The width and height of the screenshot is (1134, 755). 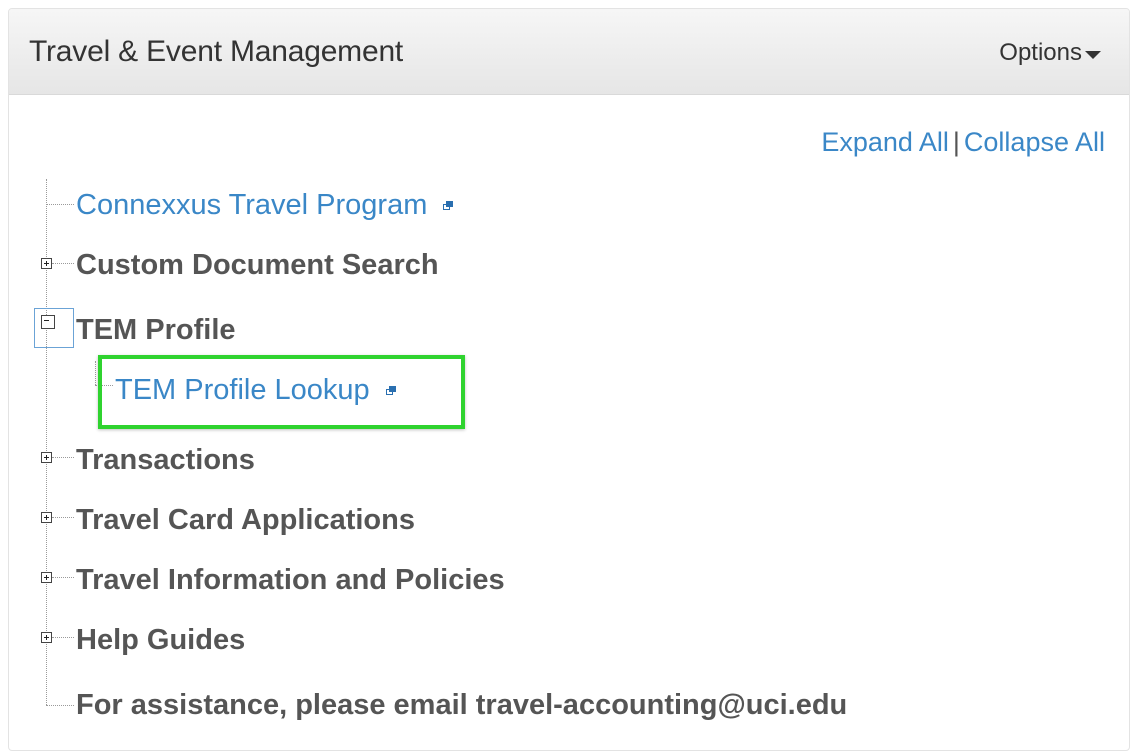 I want to click on tree-item-connexxus-travel-program: Connexxus Travel Program, so click(x=265, y=205).